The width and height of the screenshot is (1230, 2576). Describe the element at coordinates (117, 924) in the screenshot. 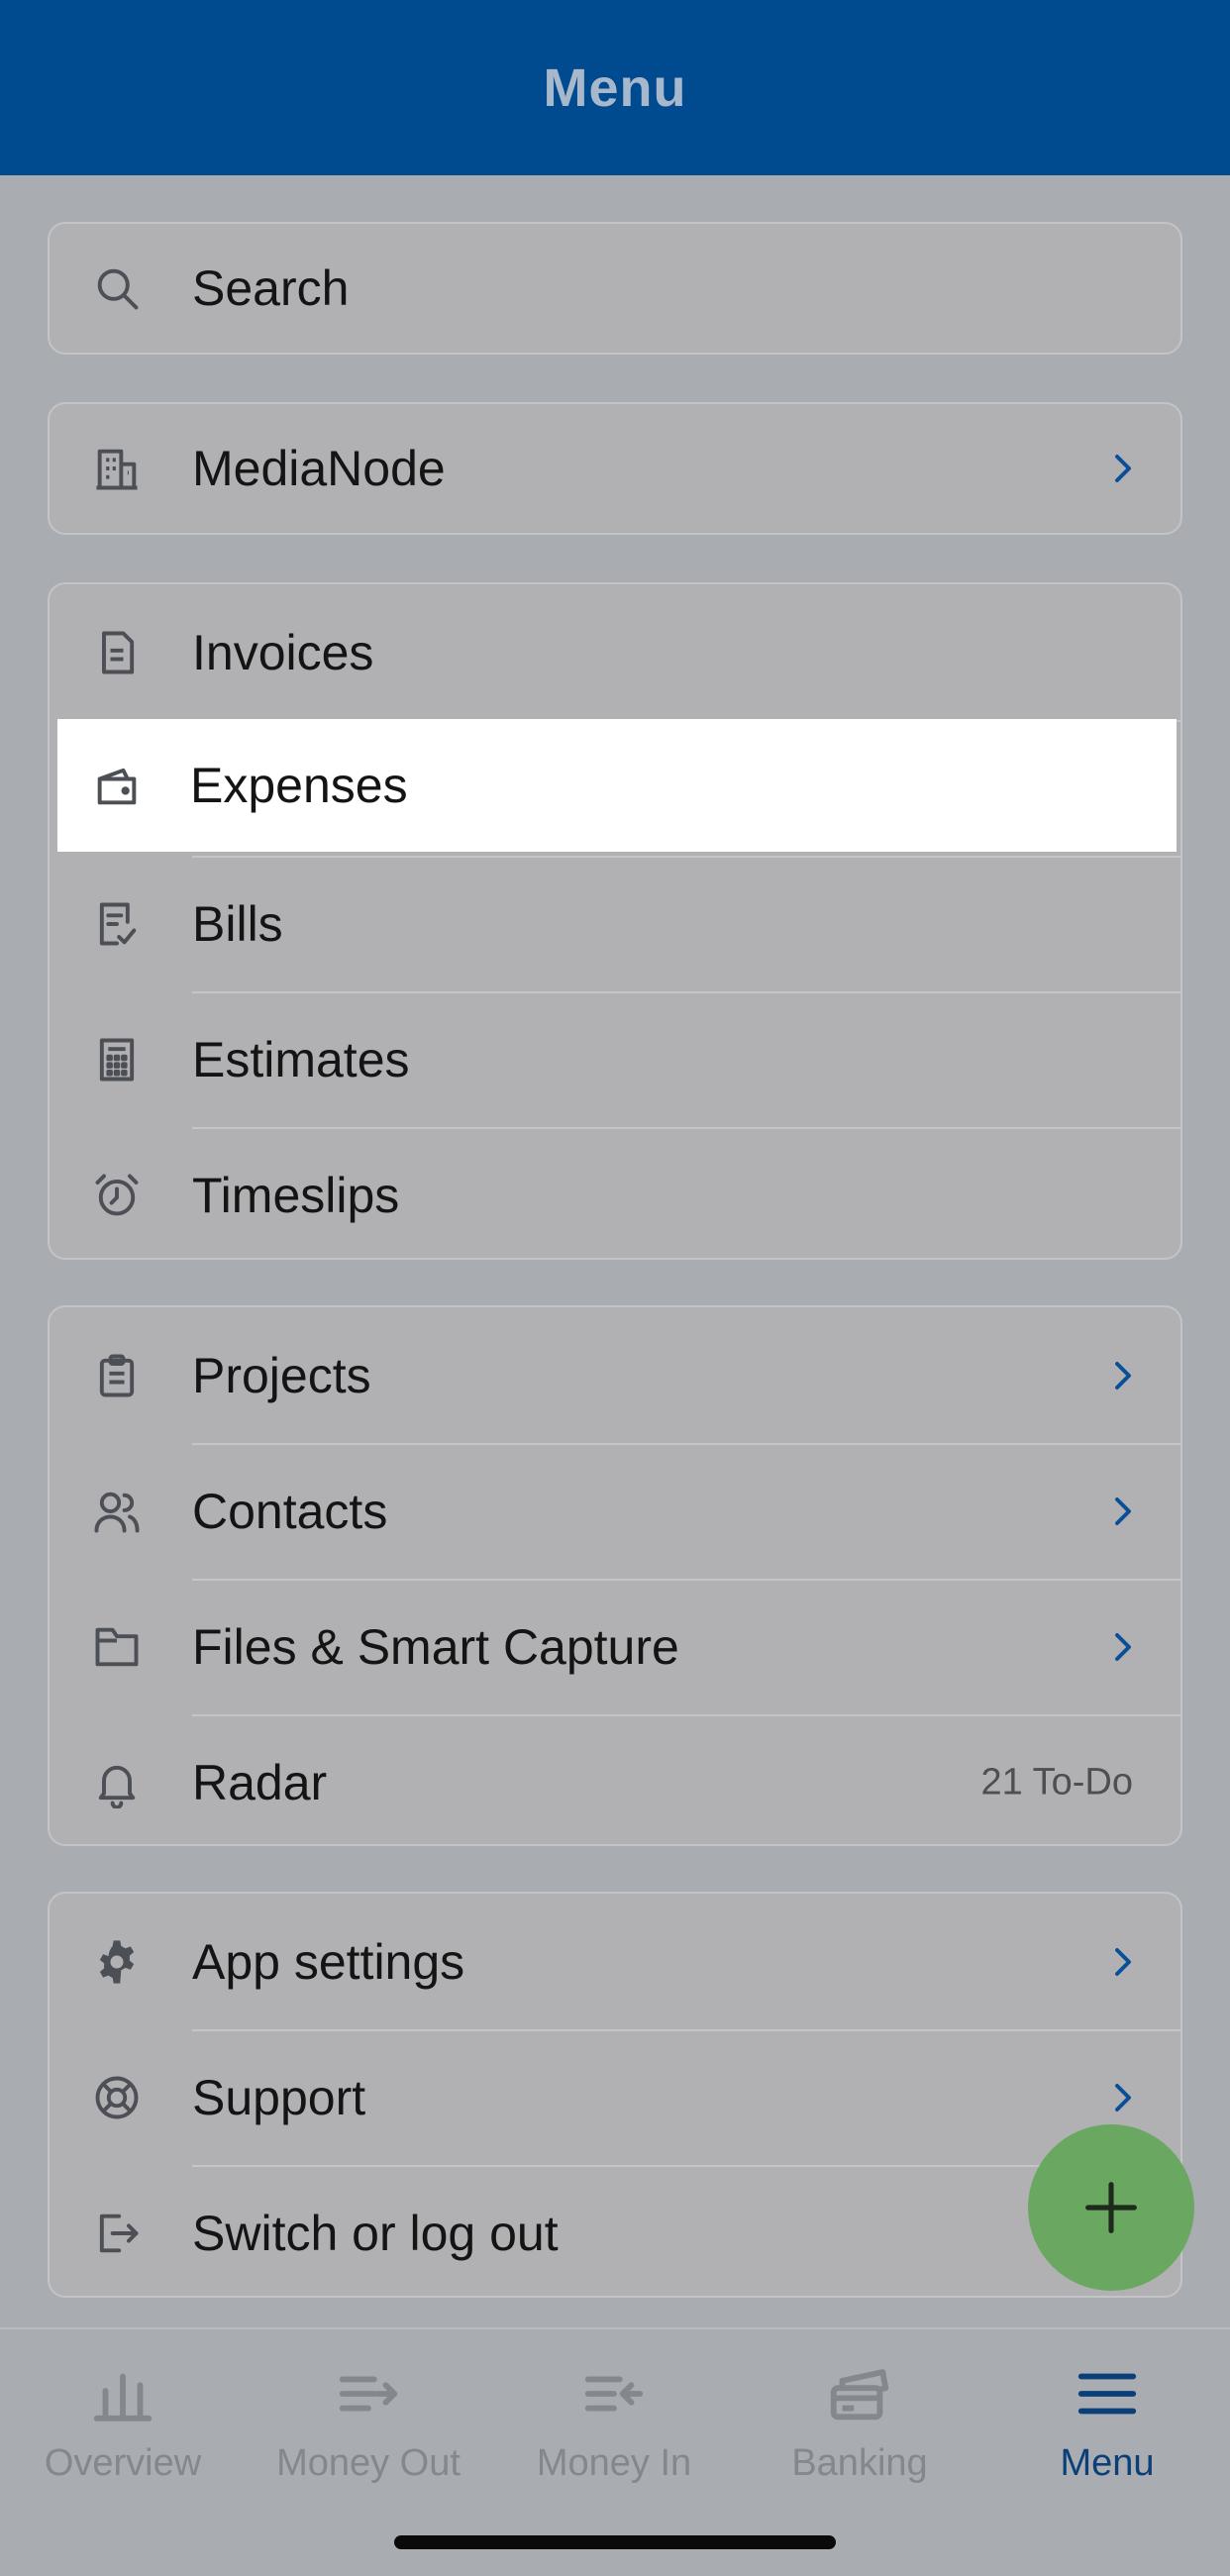

I see `bill-icon` at that location.